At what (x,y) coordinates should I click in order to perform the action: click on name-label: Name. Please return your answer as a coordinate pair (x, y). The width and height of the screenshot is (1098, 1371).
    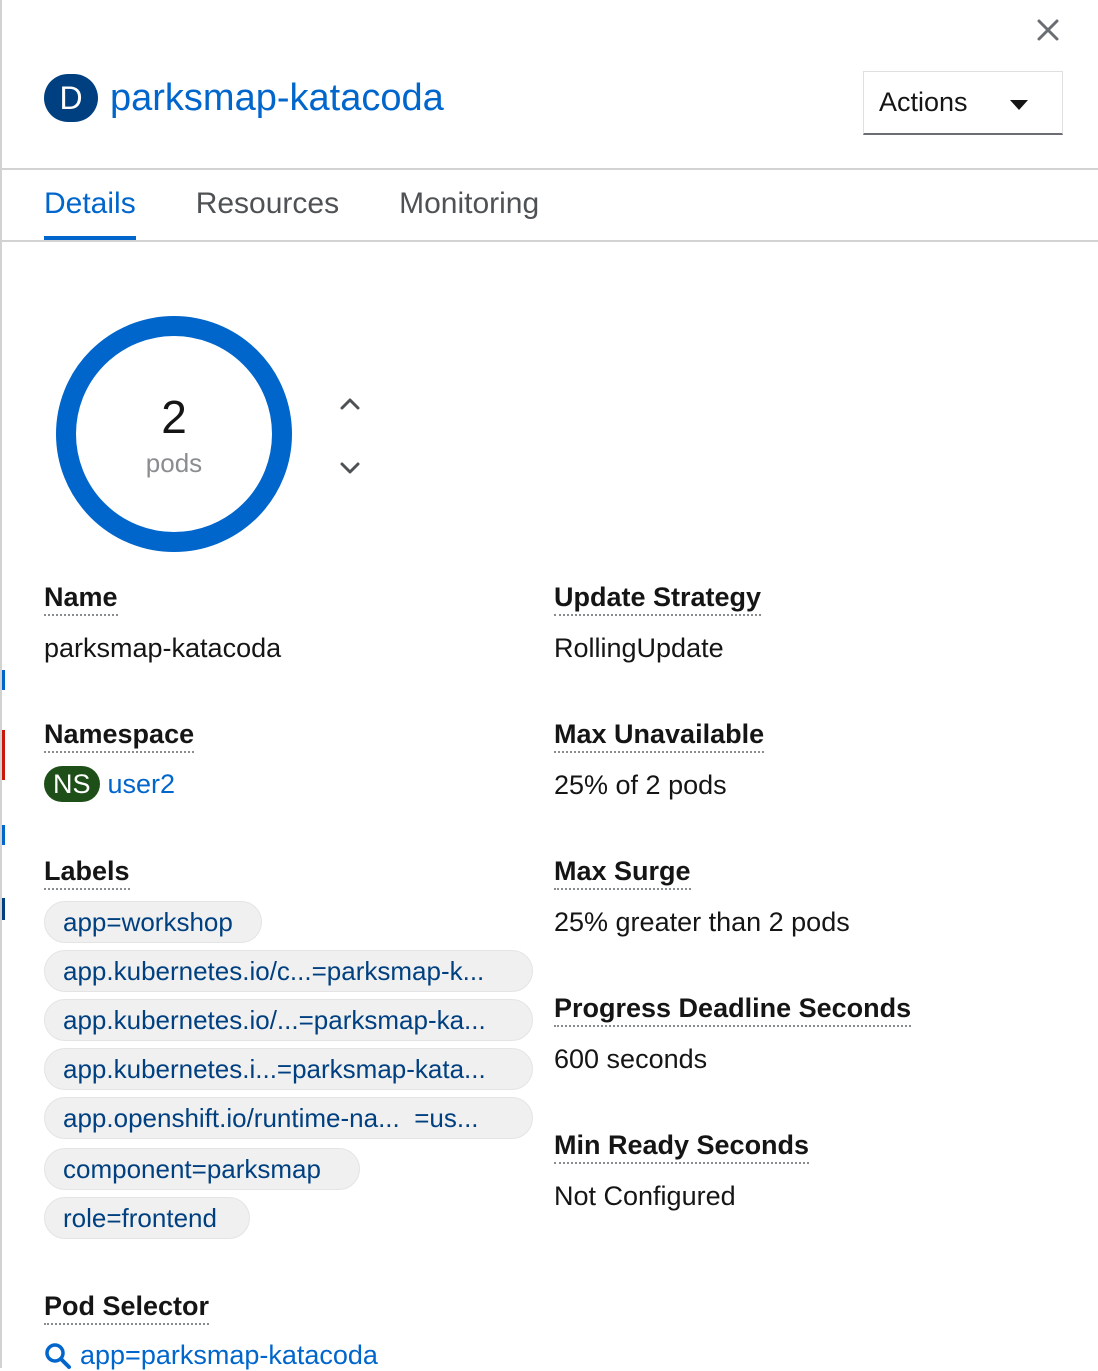
    Looking at the image, I should click on (81, 599).